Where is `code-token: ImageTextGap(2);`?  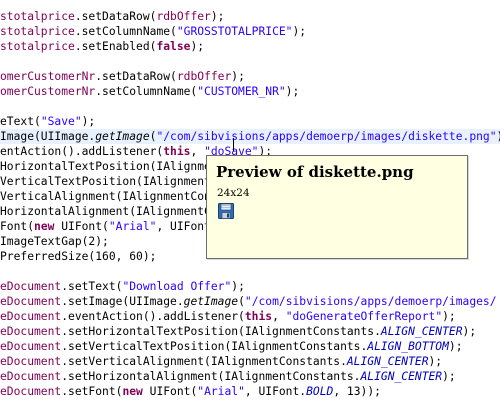 code-token: ImageTextGap(2); is located at coordinates (54, 241).